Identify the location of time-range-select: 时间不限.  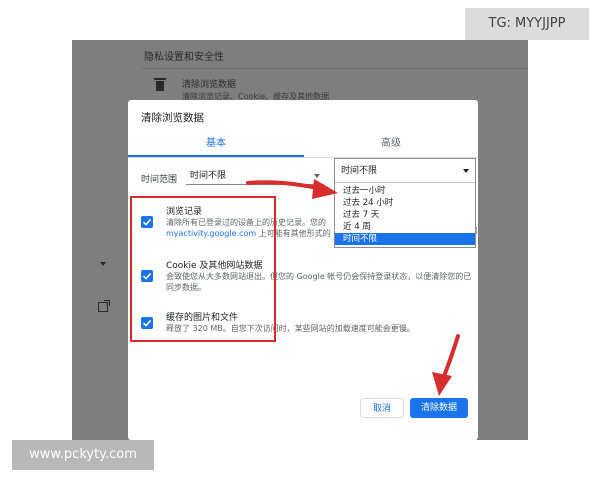
(255, 176).